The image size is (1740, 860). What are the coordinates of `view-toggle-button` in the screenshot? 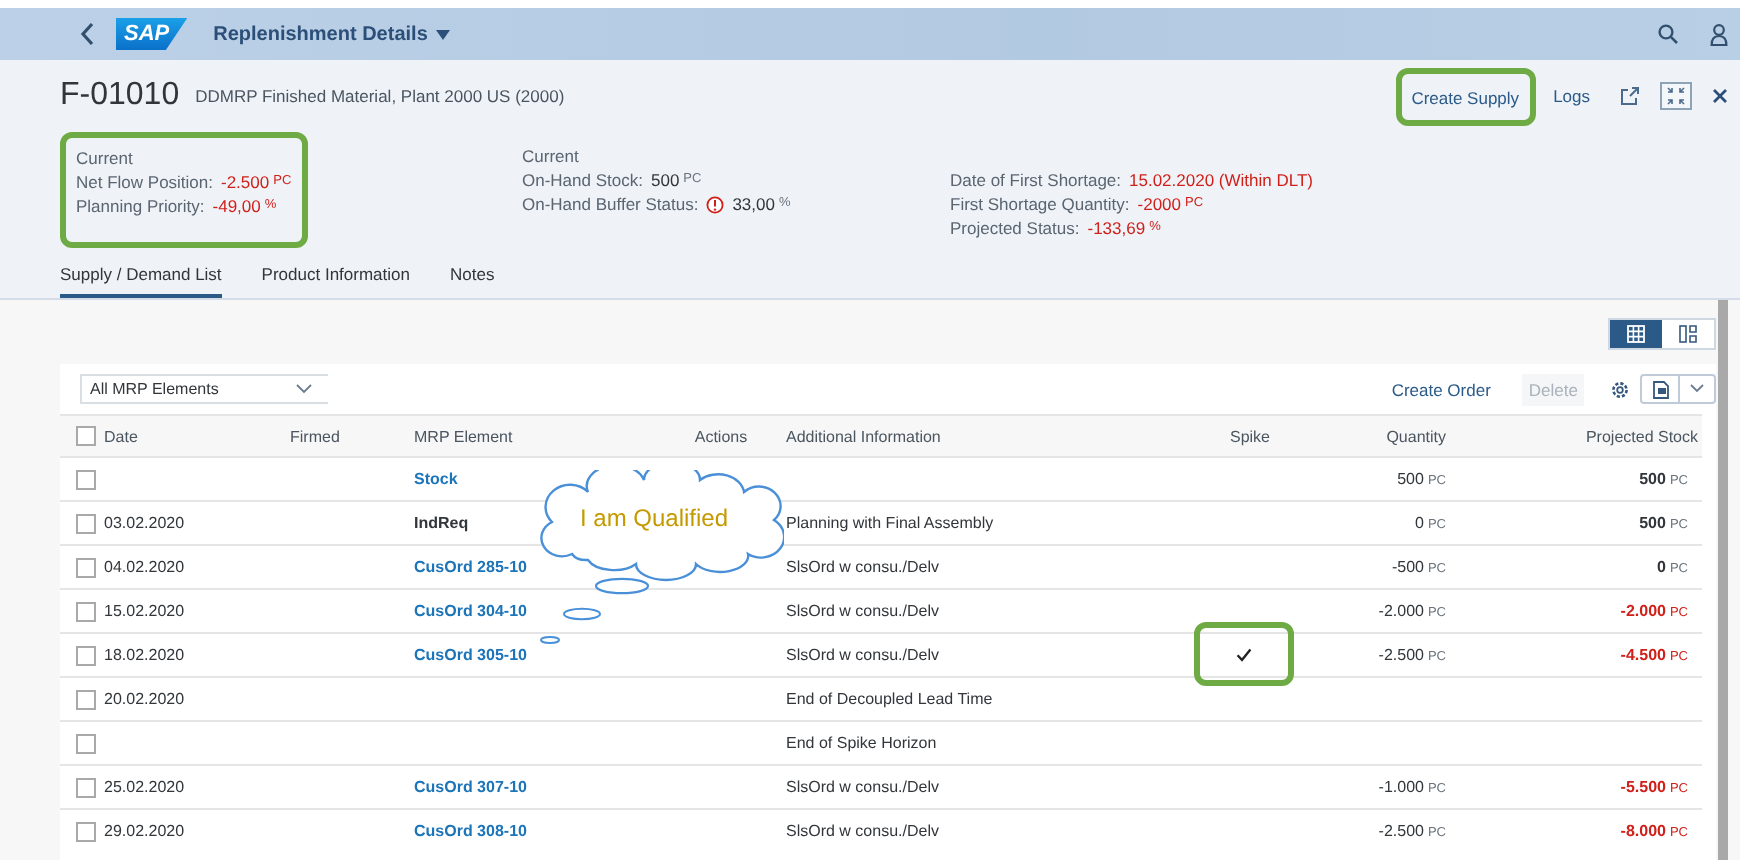 It's located at (1636, 334).